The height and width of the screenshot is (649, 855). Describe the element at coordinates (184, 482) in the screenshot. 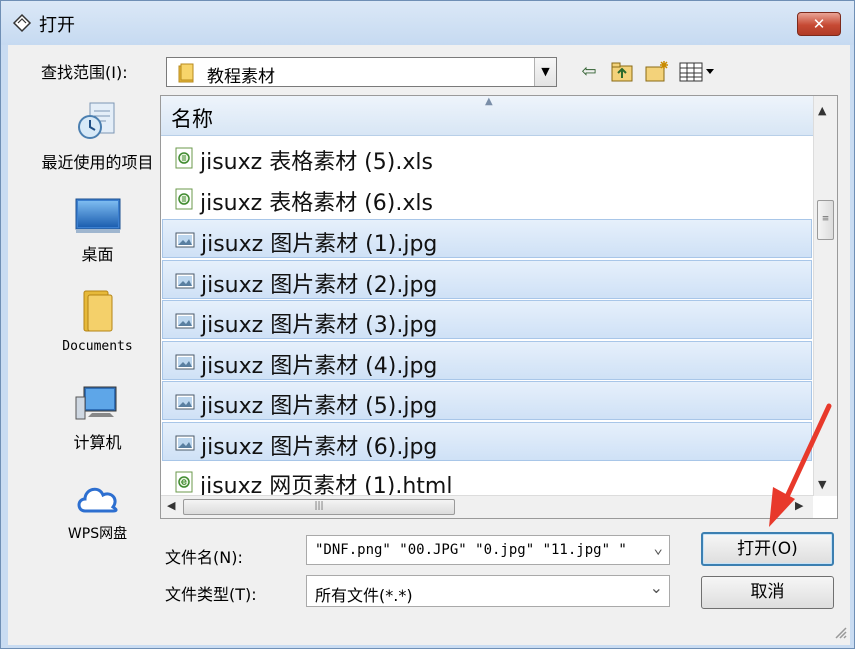

I see `web-file-icon` at that location.